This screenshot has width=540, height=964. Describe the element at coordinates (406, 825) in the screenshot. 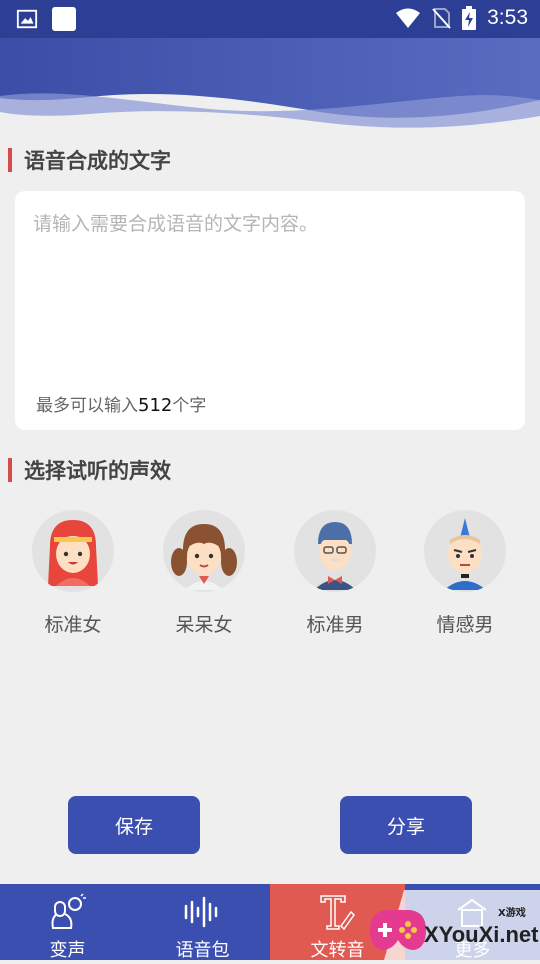

I see `share-button: 分享` at that location.